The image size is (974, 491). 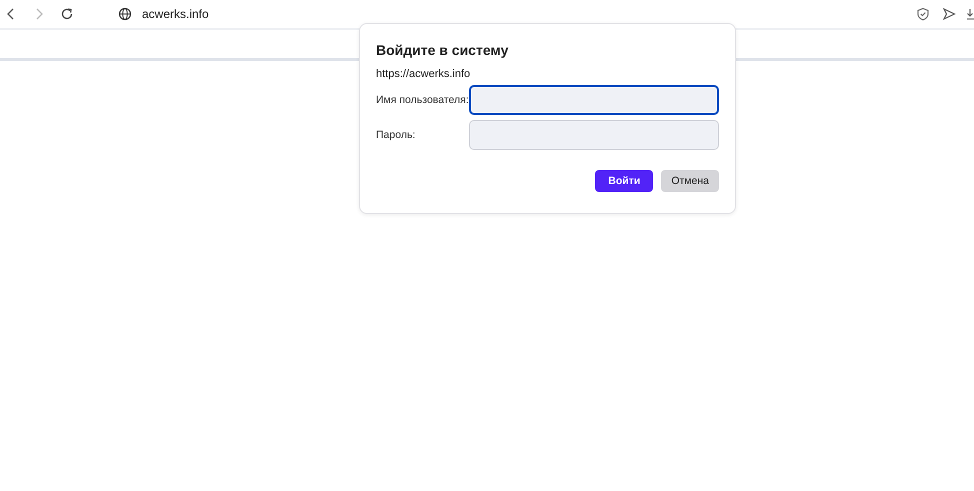 I want to click on field-label: Пароль:, so click(x=396, y=135).